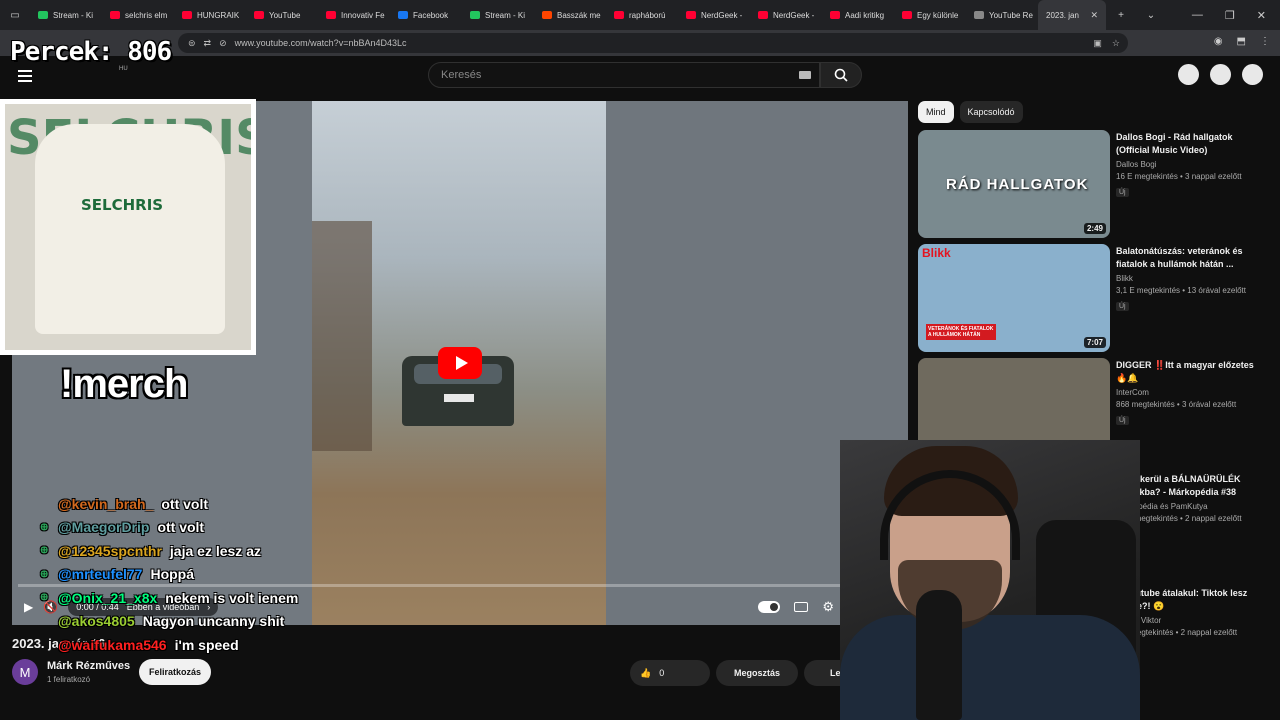 The image size is (1280, 720). I want to click on tab-label: Basszák me, so click(579, 15).